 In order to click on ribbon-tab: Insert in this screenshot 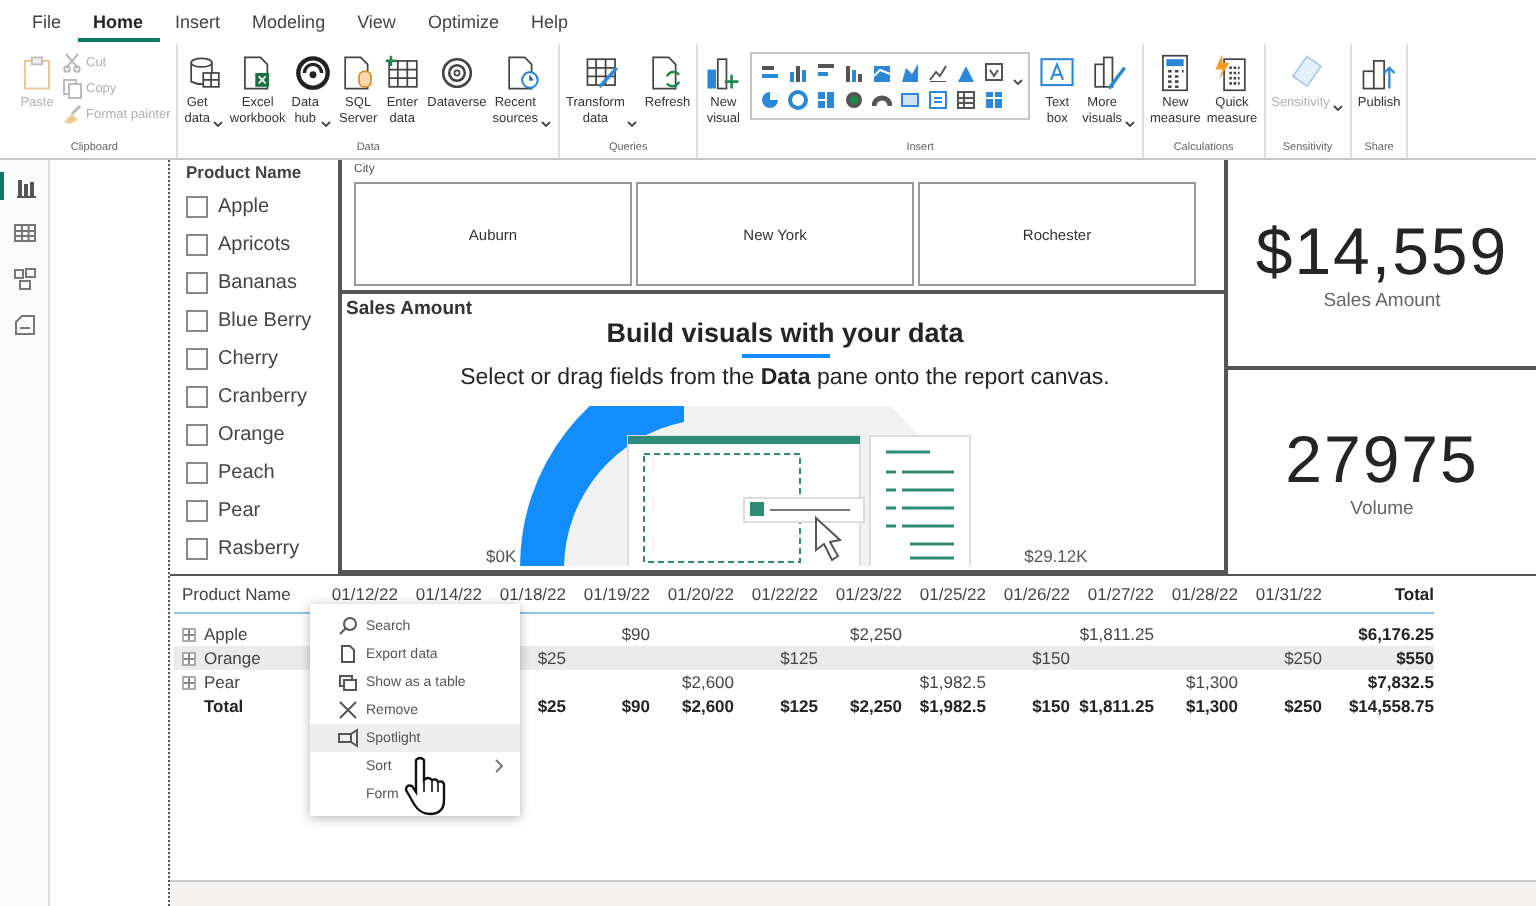, I will do `click(198, 22)`.